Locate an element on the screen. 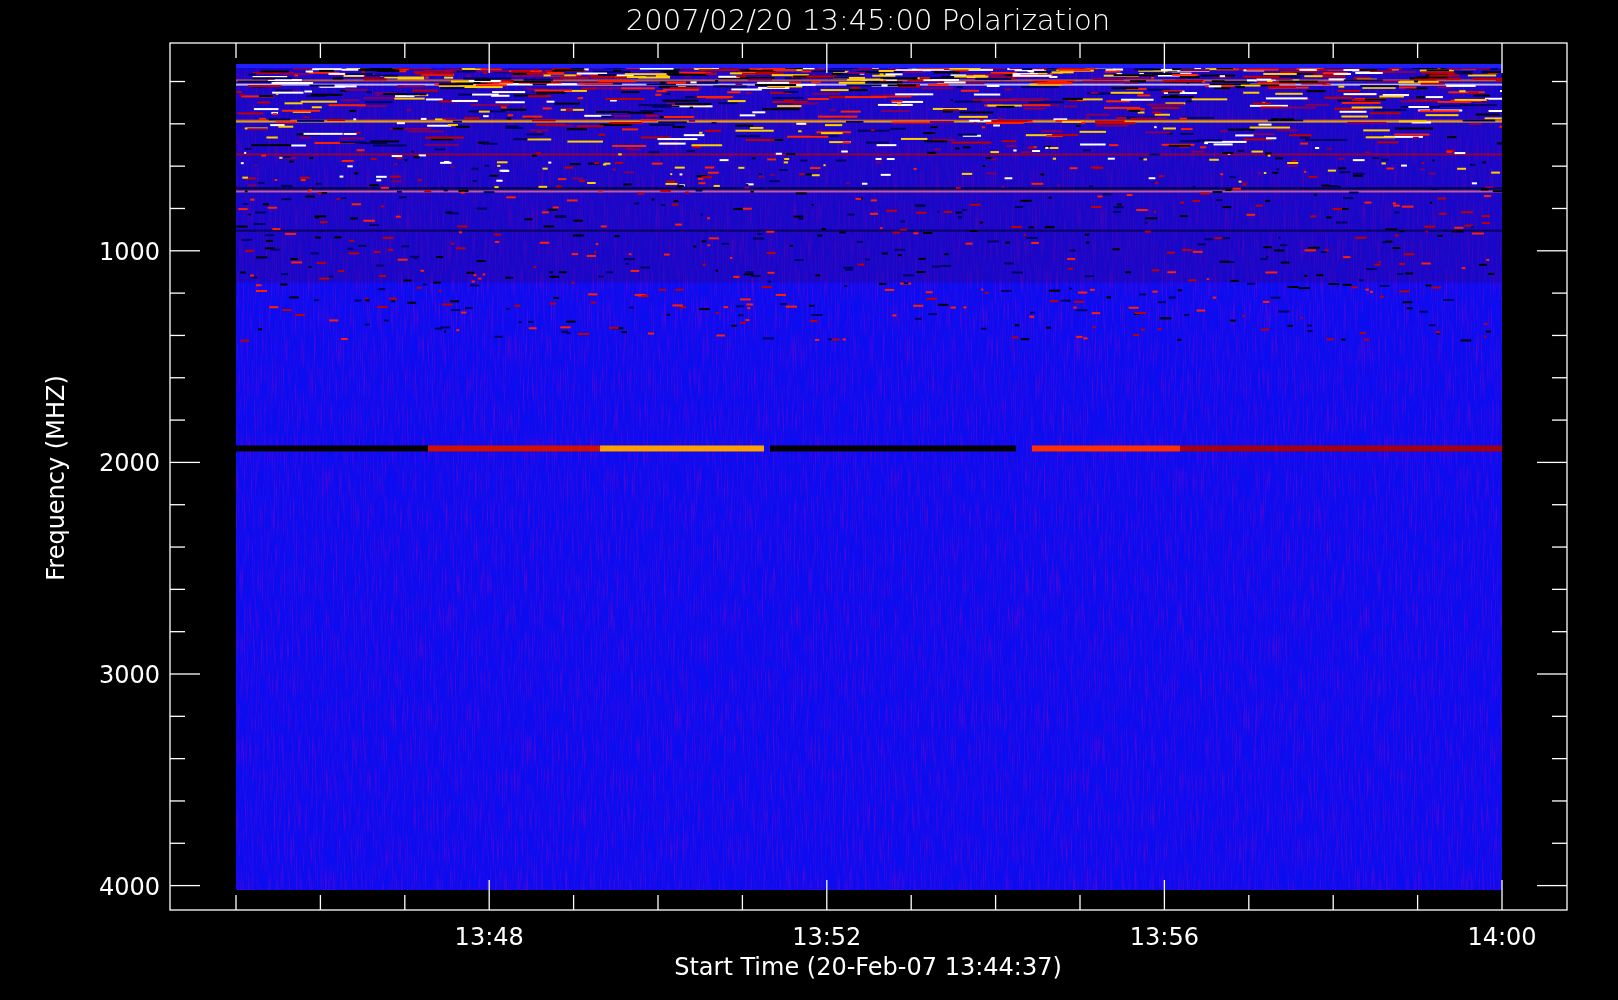  x-tick-label: 13:56 is located at coordinates (1164, 937).